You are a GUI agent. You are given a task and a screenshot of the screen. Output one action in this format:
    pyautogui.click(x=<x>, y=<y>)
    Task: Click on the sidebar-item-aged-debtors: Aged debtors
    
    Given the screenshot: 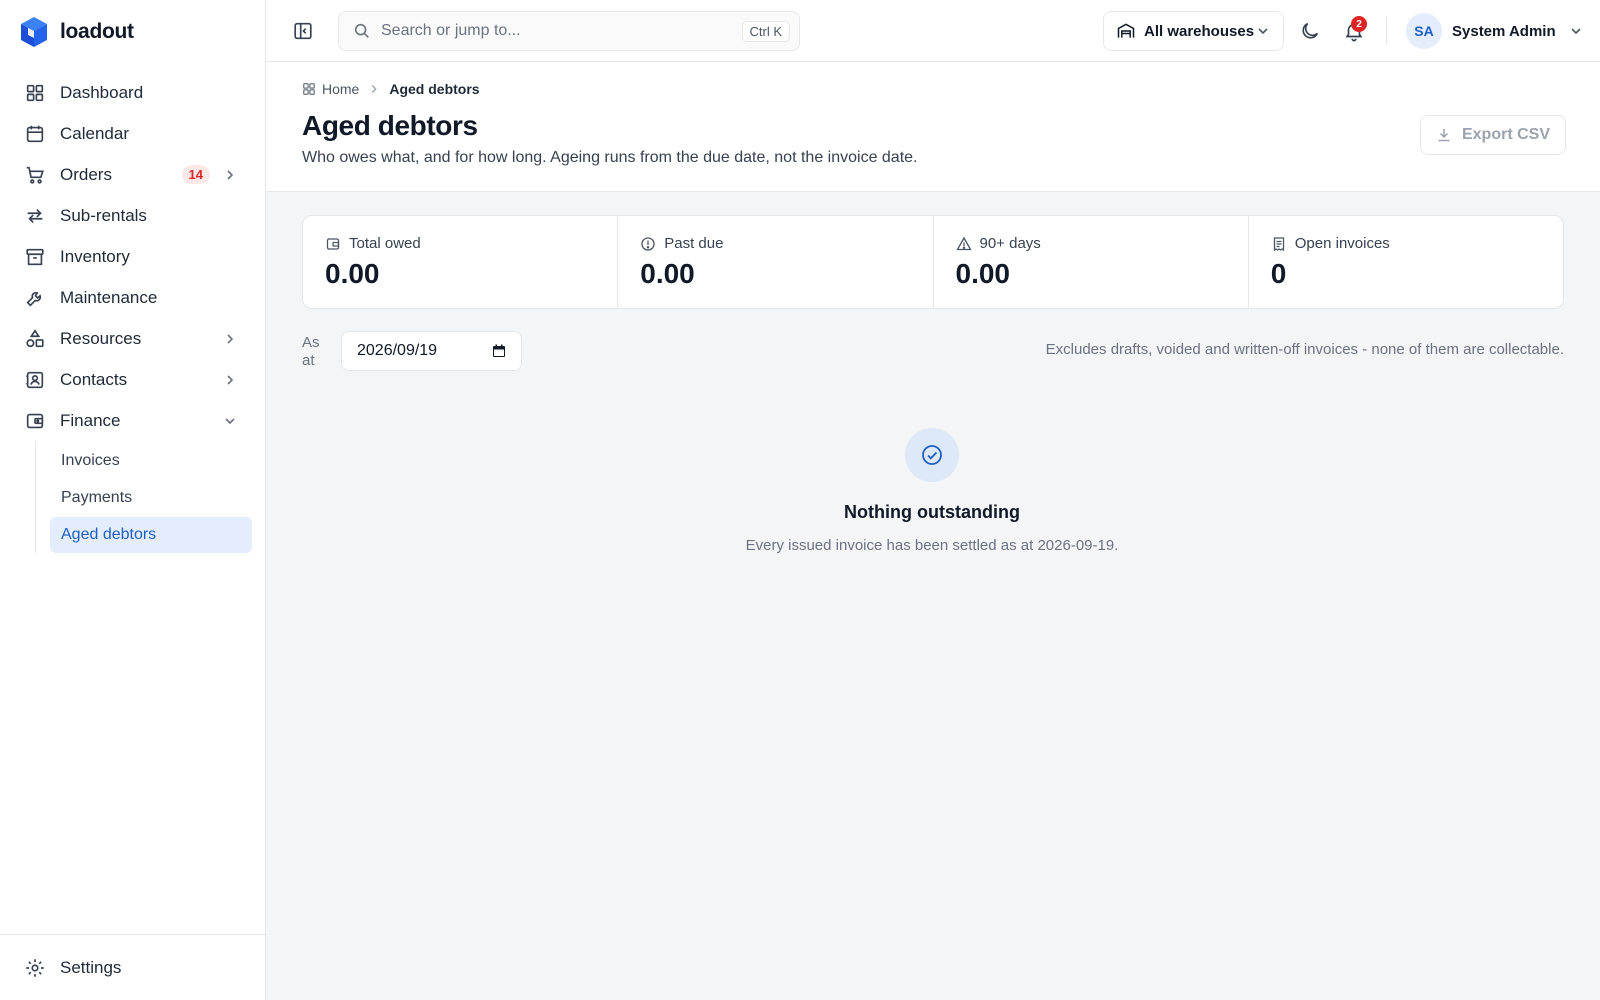 What is the action you would take?
    pyautogui.click(x=151, y=535)
    